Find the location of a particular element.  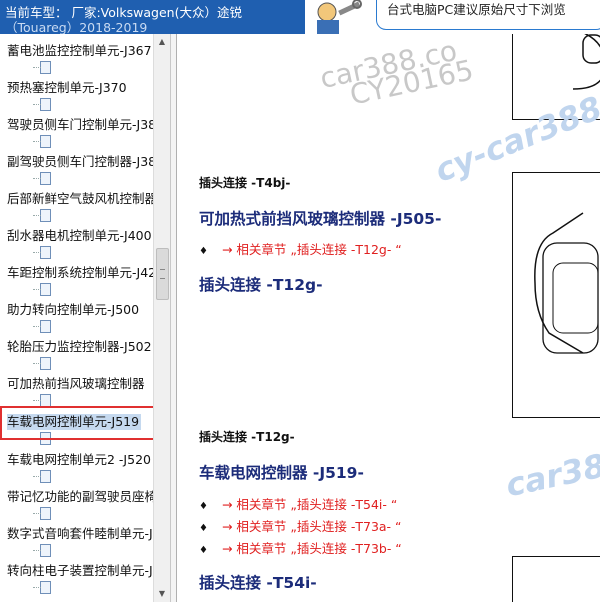

reference-link-t73b: ♦ → 相关章节 „插头连接 -T73b- “ is located at coordinates (300, 547).